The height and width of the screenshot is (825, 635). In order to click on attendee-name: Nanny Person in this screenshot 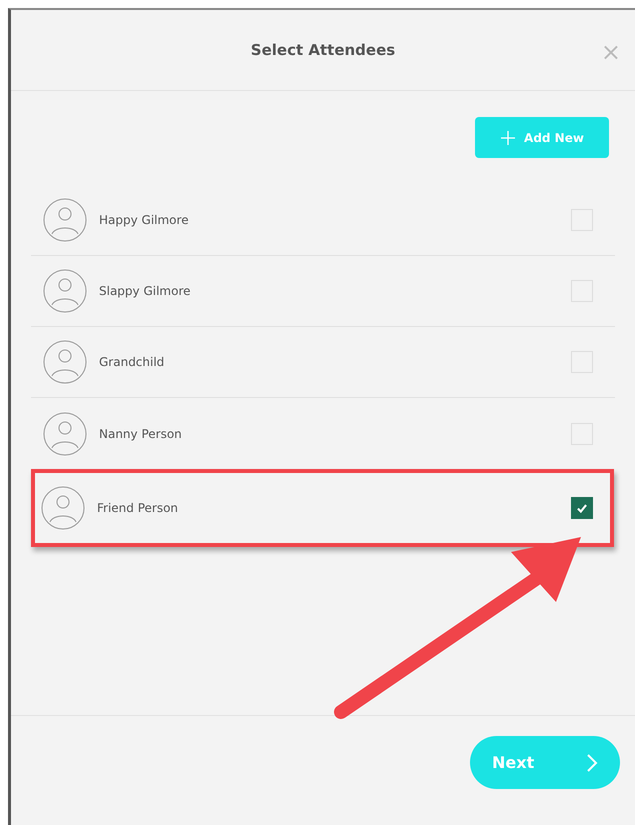, I will do `click(141, 433)`.